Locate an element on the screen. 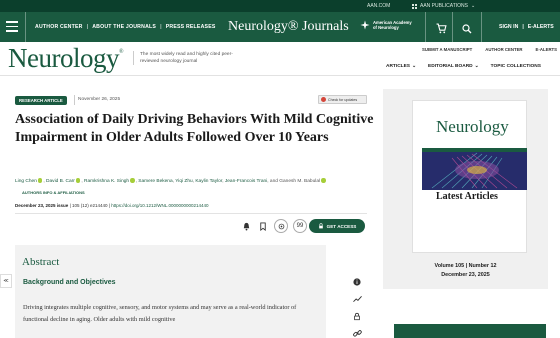  article-side-tools is located at coordinates (357, 307).